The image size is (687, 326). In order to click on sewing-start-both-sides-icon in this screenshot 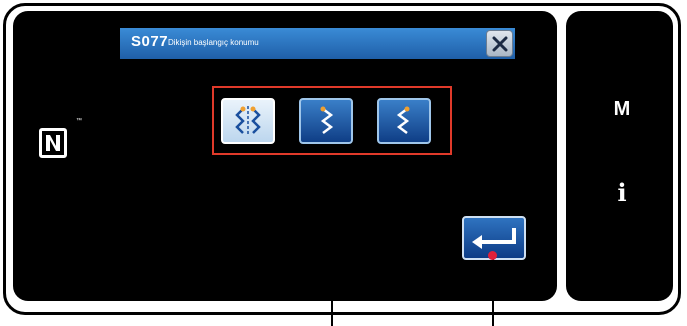, I will do `click(248, 121)`.